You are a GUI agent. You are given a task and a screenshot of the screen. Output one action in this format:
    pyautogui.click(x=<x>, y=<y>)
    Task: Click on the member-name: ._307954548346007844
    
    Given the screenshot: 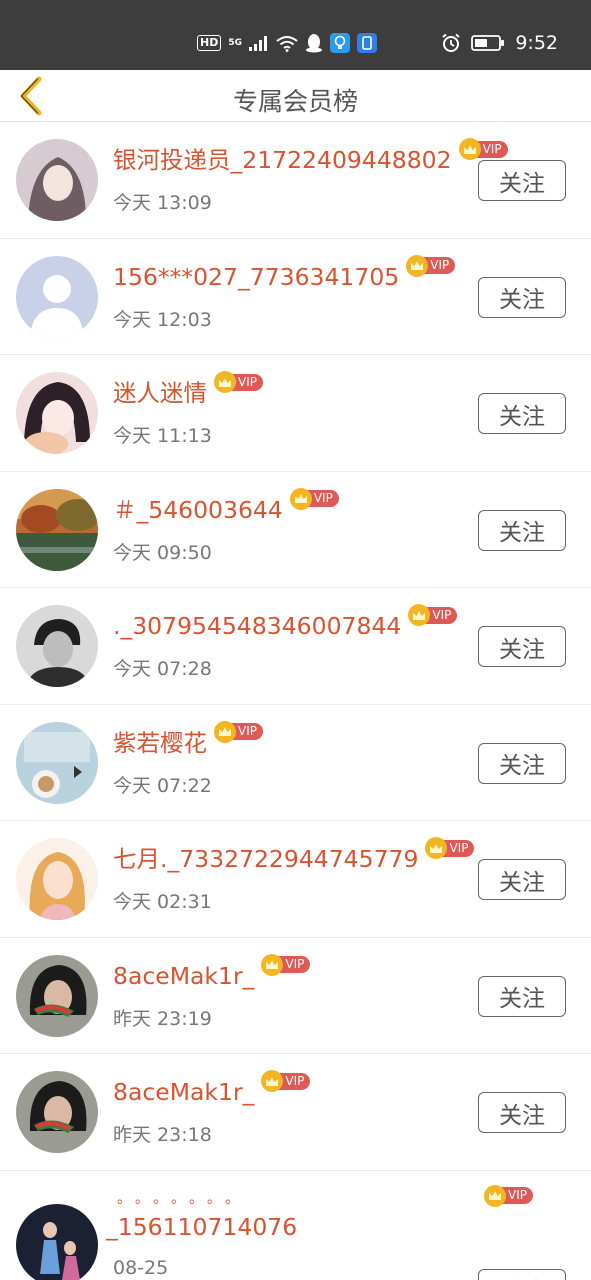 What is the action you would take?
    pyautogui.click(x=257, y=626)
    